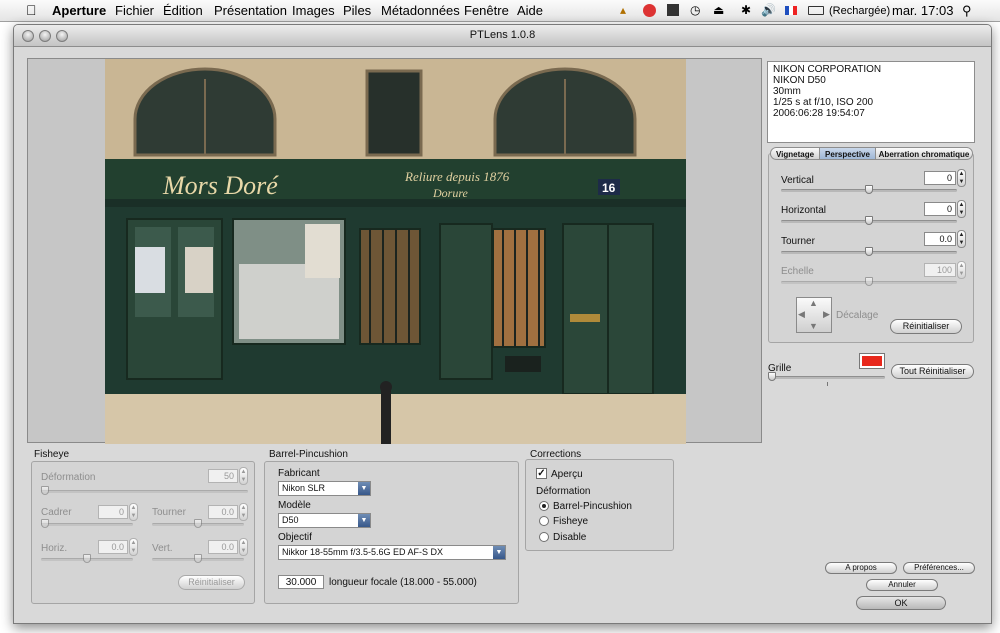 The image size is (1000, 633). Describe the element at coordinates (544, 506) in the screenshot. I see `radio-barrel-pincushion` at that location.